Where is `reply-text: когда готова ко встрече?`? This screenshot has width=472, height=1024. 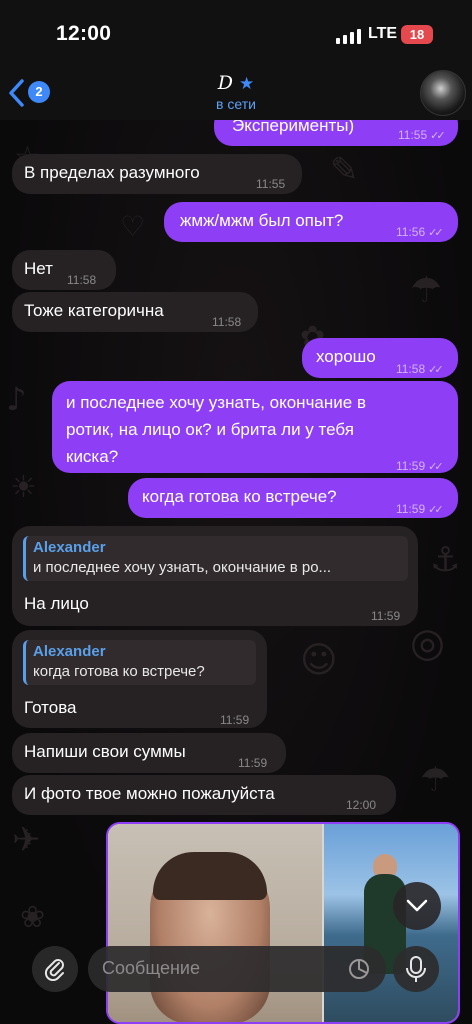
reply-text: когда готова ко встрече? is located at coordinates (119, 671).